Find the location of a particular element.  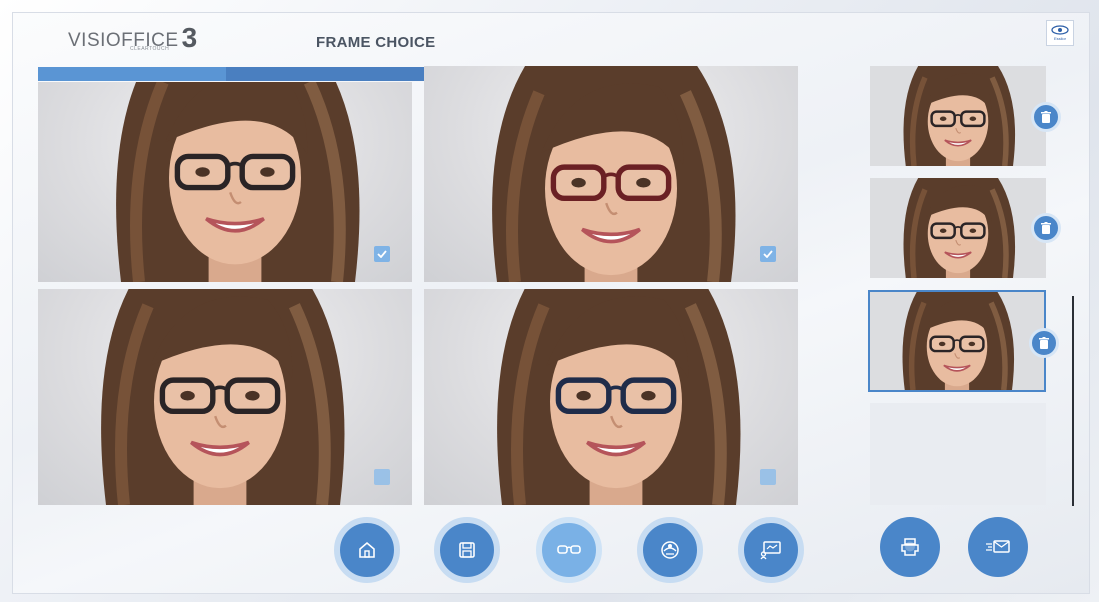

logo-number: 3 is located at coordinates (189, 37).